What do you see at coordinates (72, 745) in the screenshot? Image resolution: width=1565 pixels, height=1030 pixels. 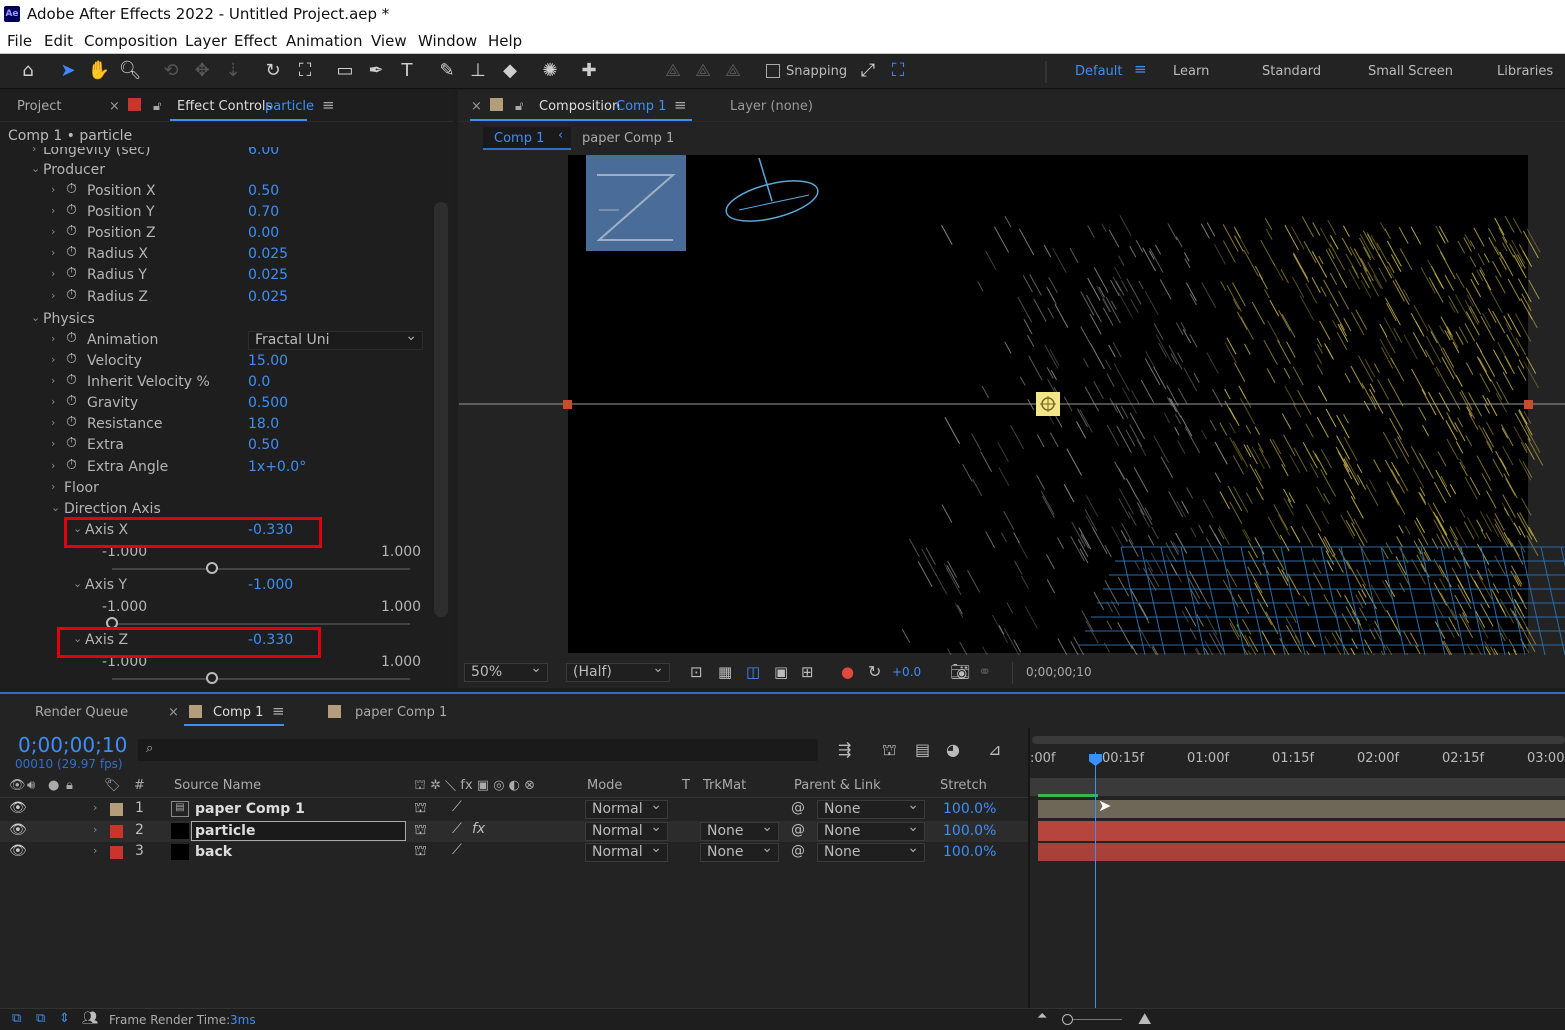 I see `current-time-display: 0;00;00;10` at bounding box center [72, 745].